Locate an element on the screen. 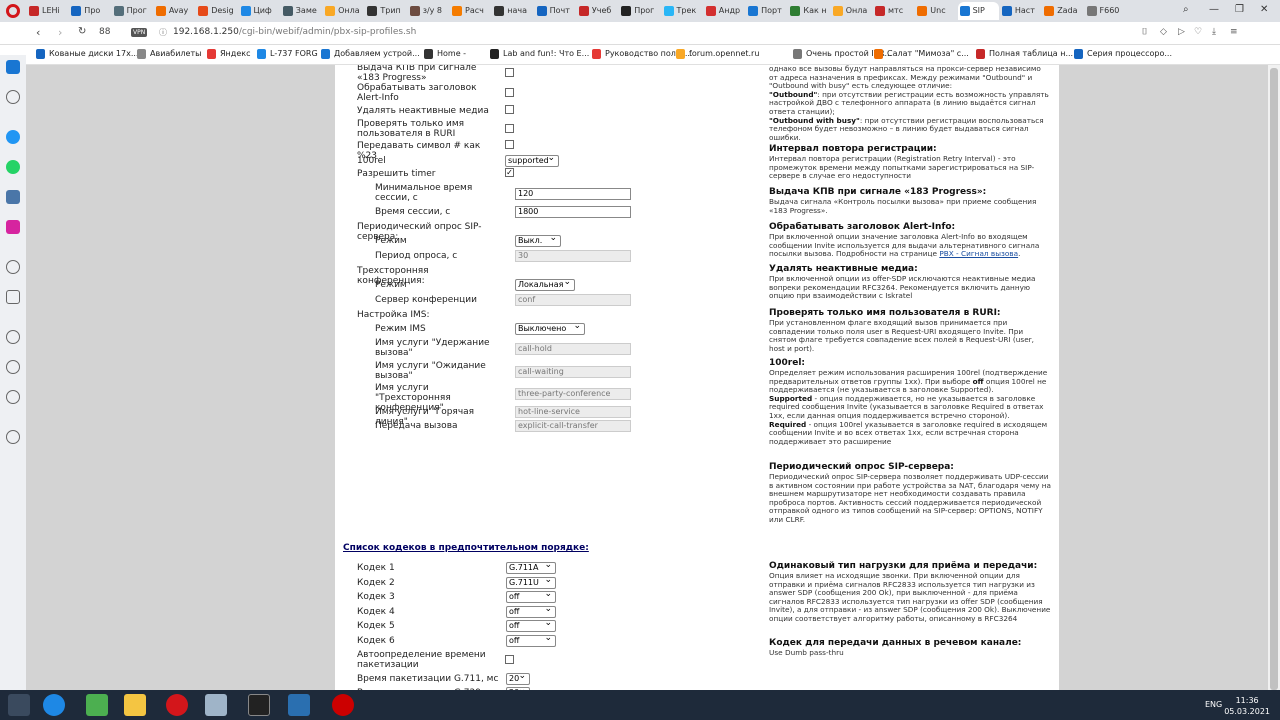 This screenshot has width=1280, height=720. tab-2: Прог is located at coordinates (132, 11).